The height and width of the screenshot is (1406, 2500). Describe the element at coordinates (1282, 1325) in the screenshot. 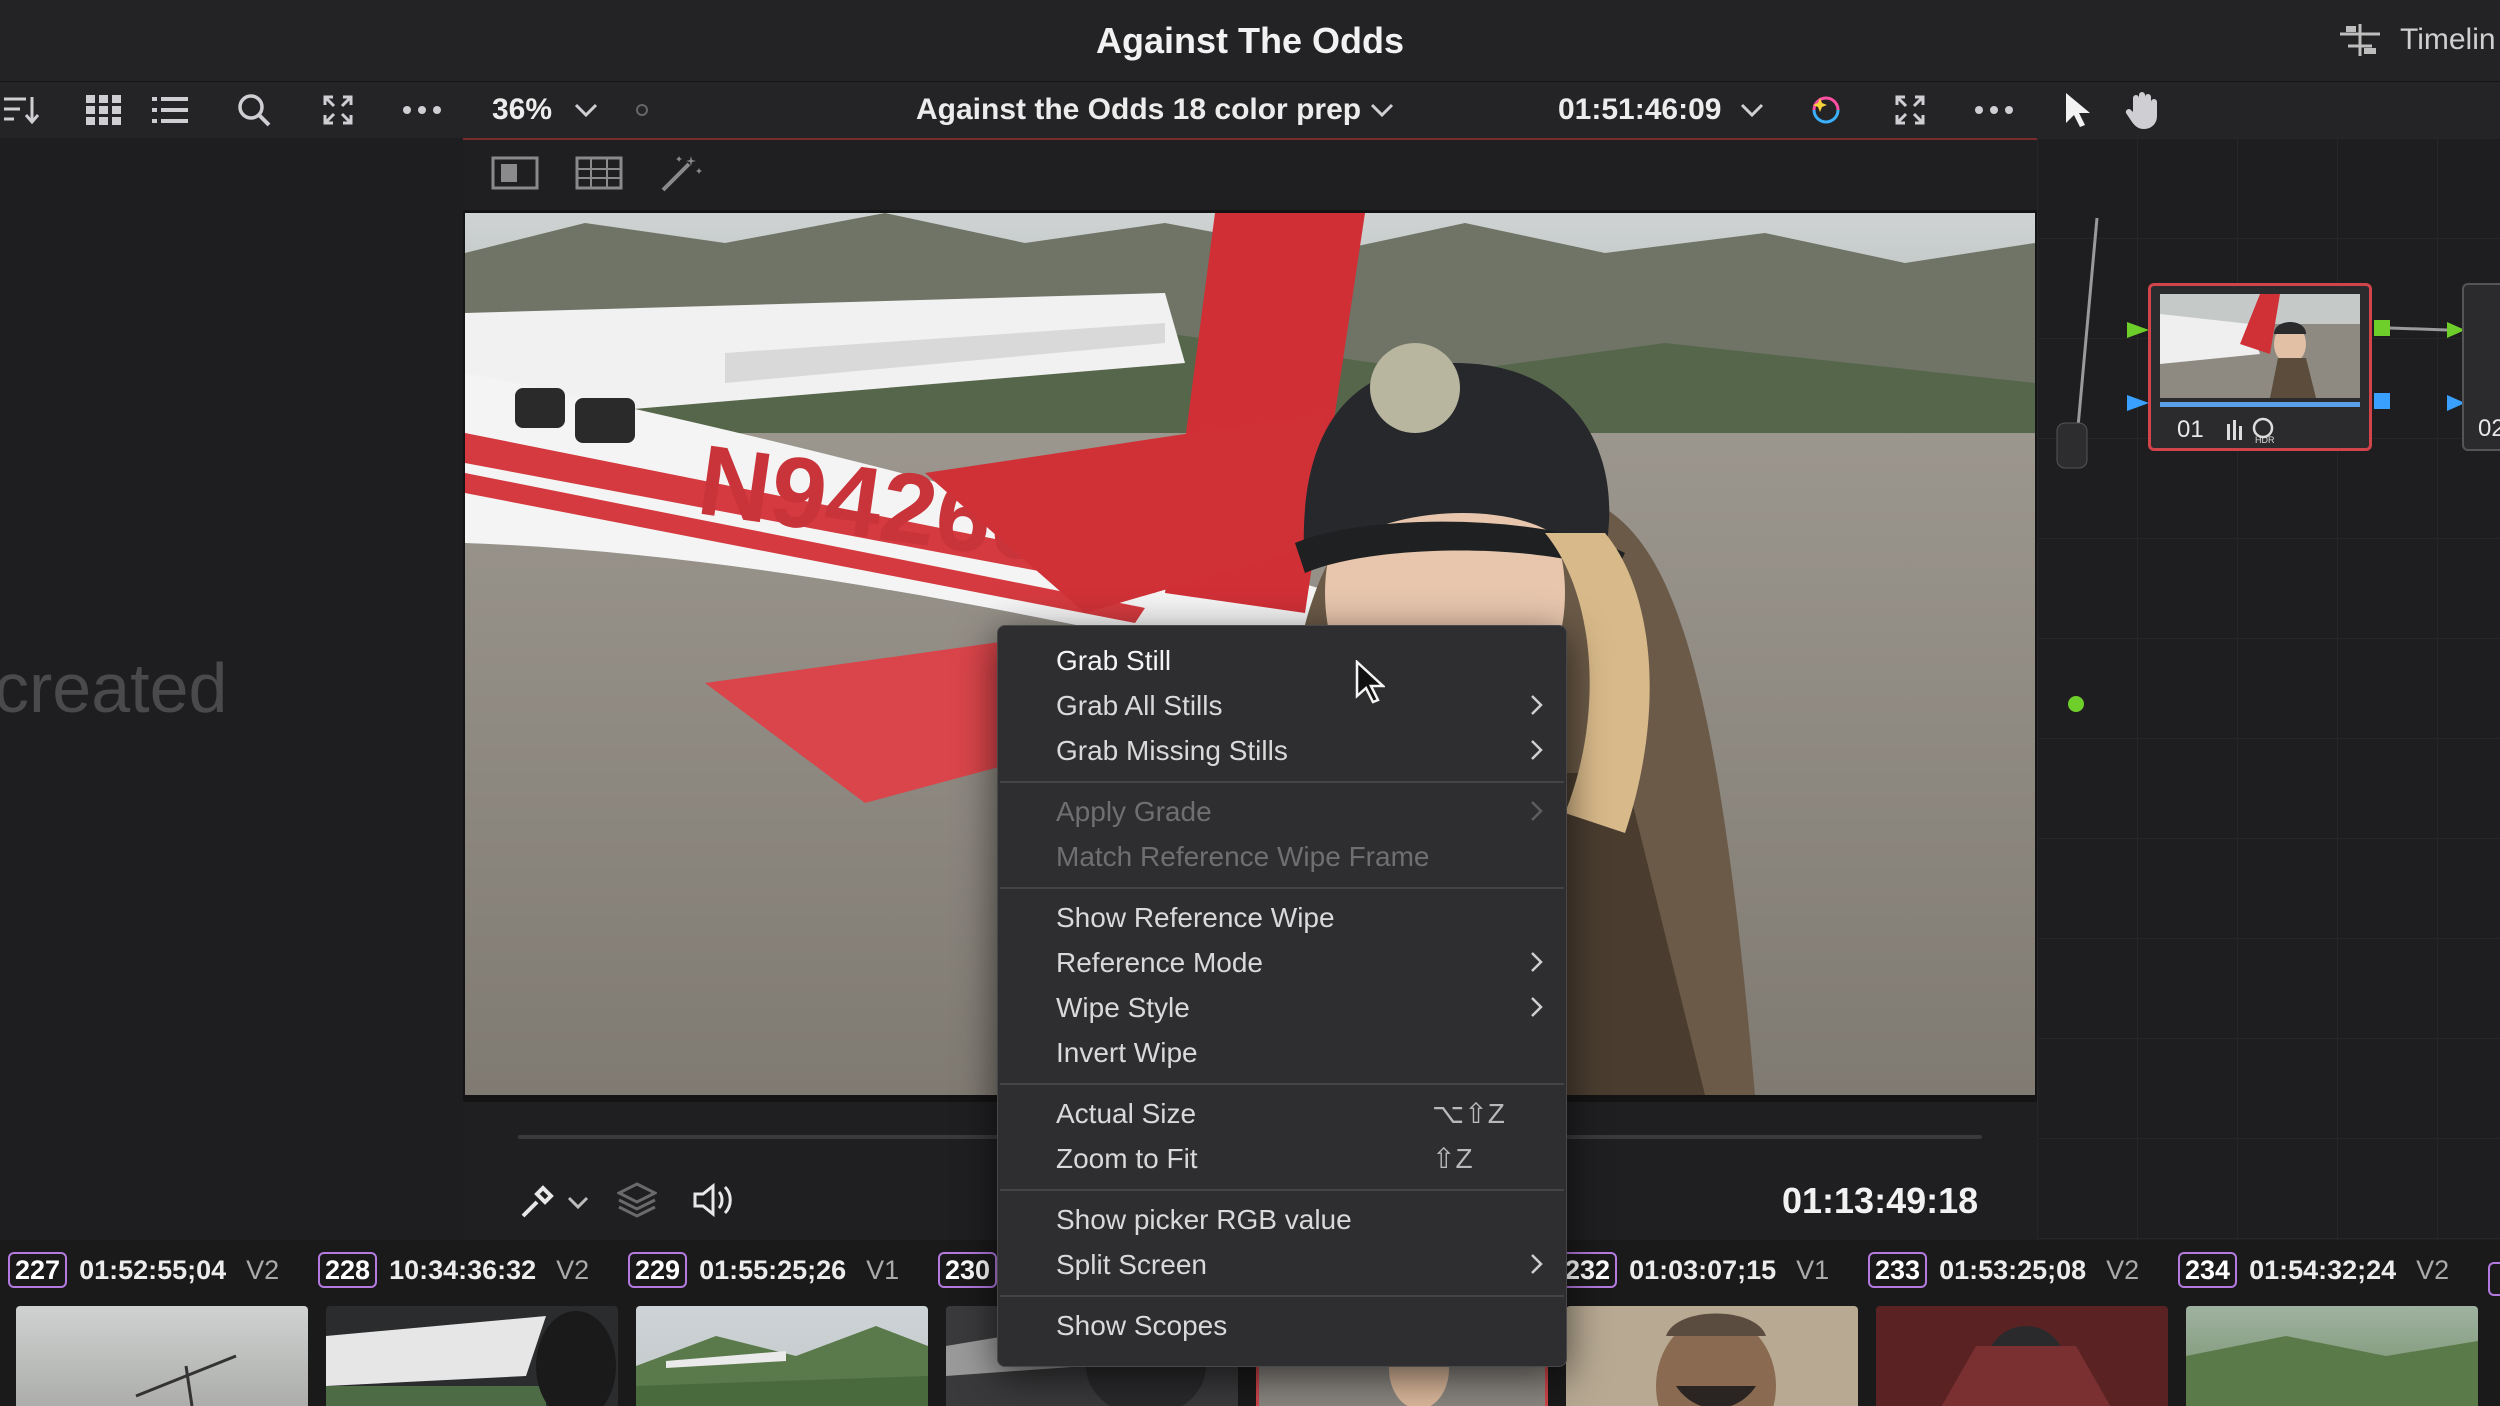

I see `menu-item-show-scopes: Show Scopes` at that location.